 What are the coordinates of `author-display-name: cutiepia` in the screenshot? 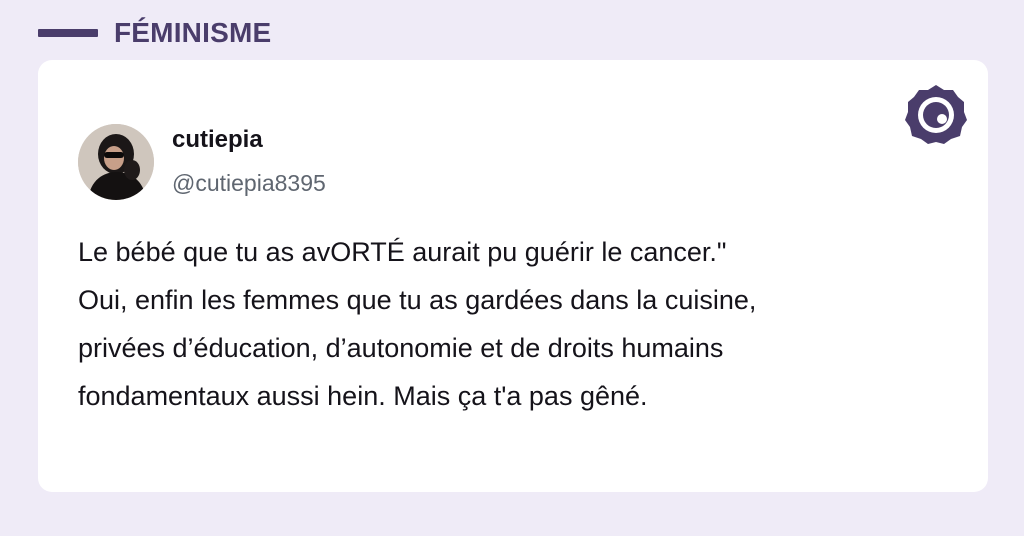 It's located at (217, 140).